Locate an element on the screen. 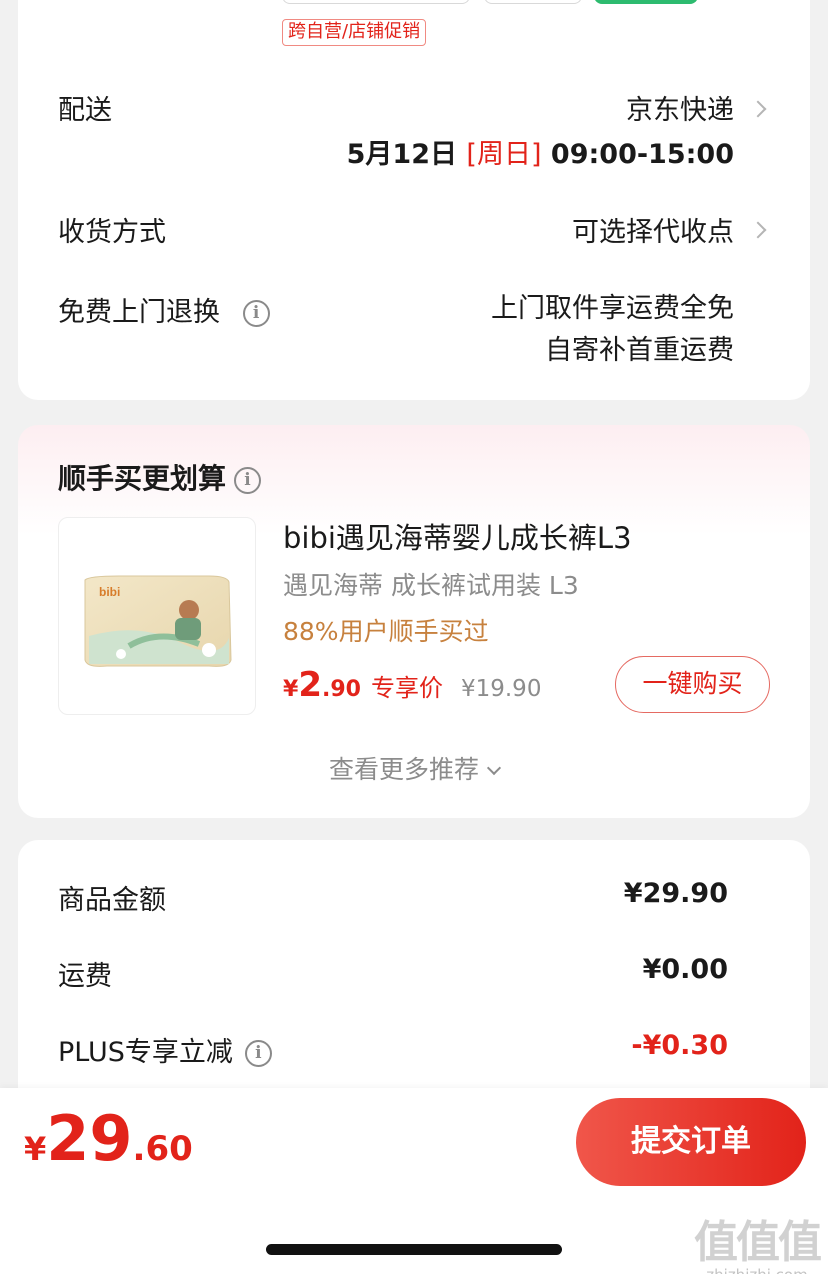 This screenshot has width=828, height=1274. price-decimal: .90 is located at coordinates (341, 689).